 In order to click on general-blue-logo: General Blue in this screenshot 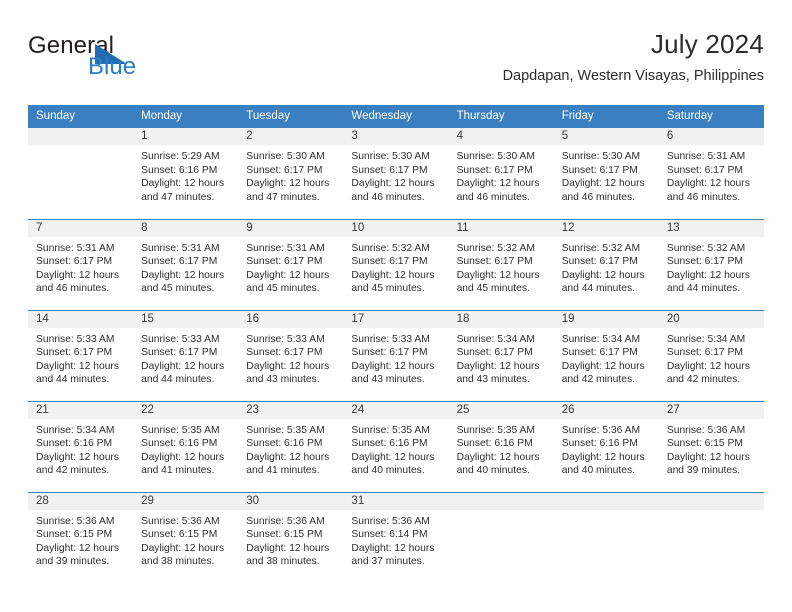, I will do `click(118, 60)`.